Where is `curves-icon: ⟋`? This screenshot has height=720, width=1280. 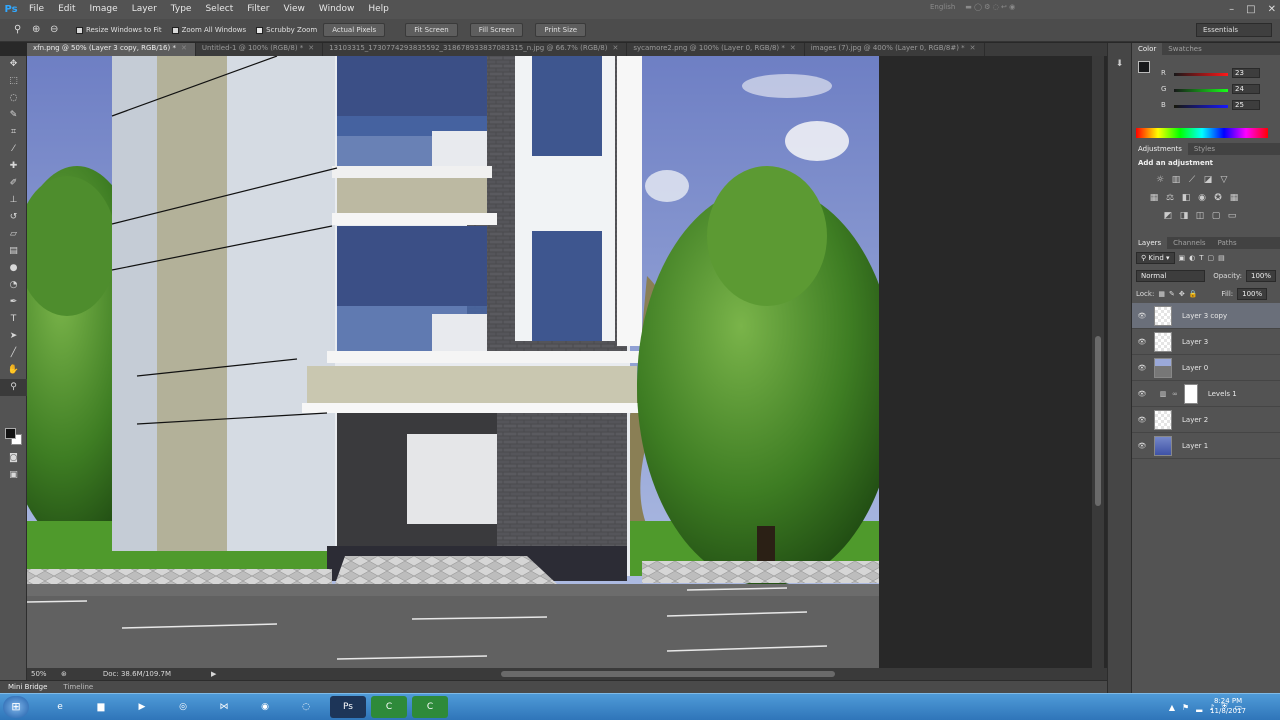 curves-icon: ⟋ is located at coordinates (1192, 180).